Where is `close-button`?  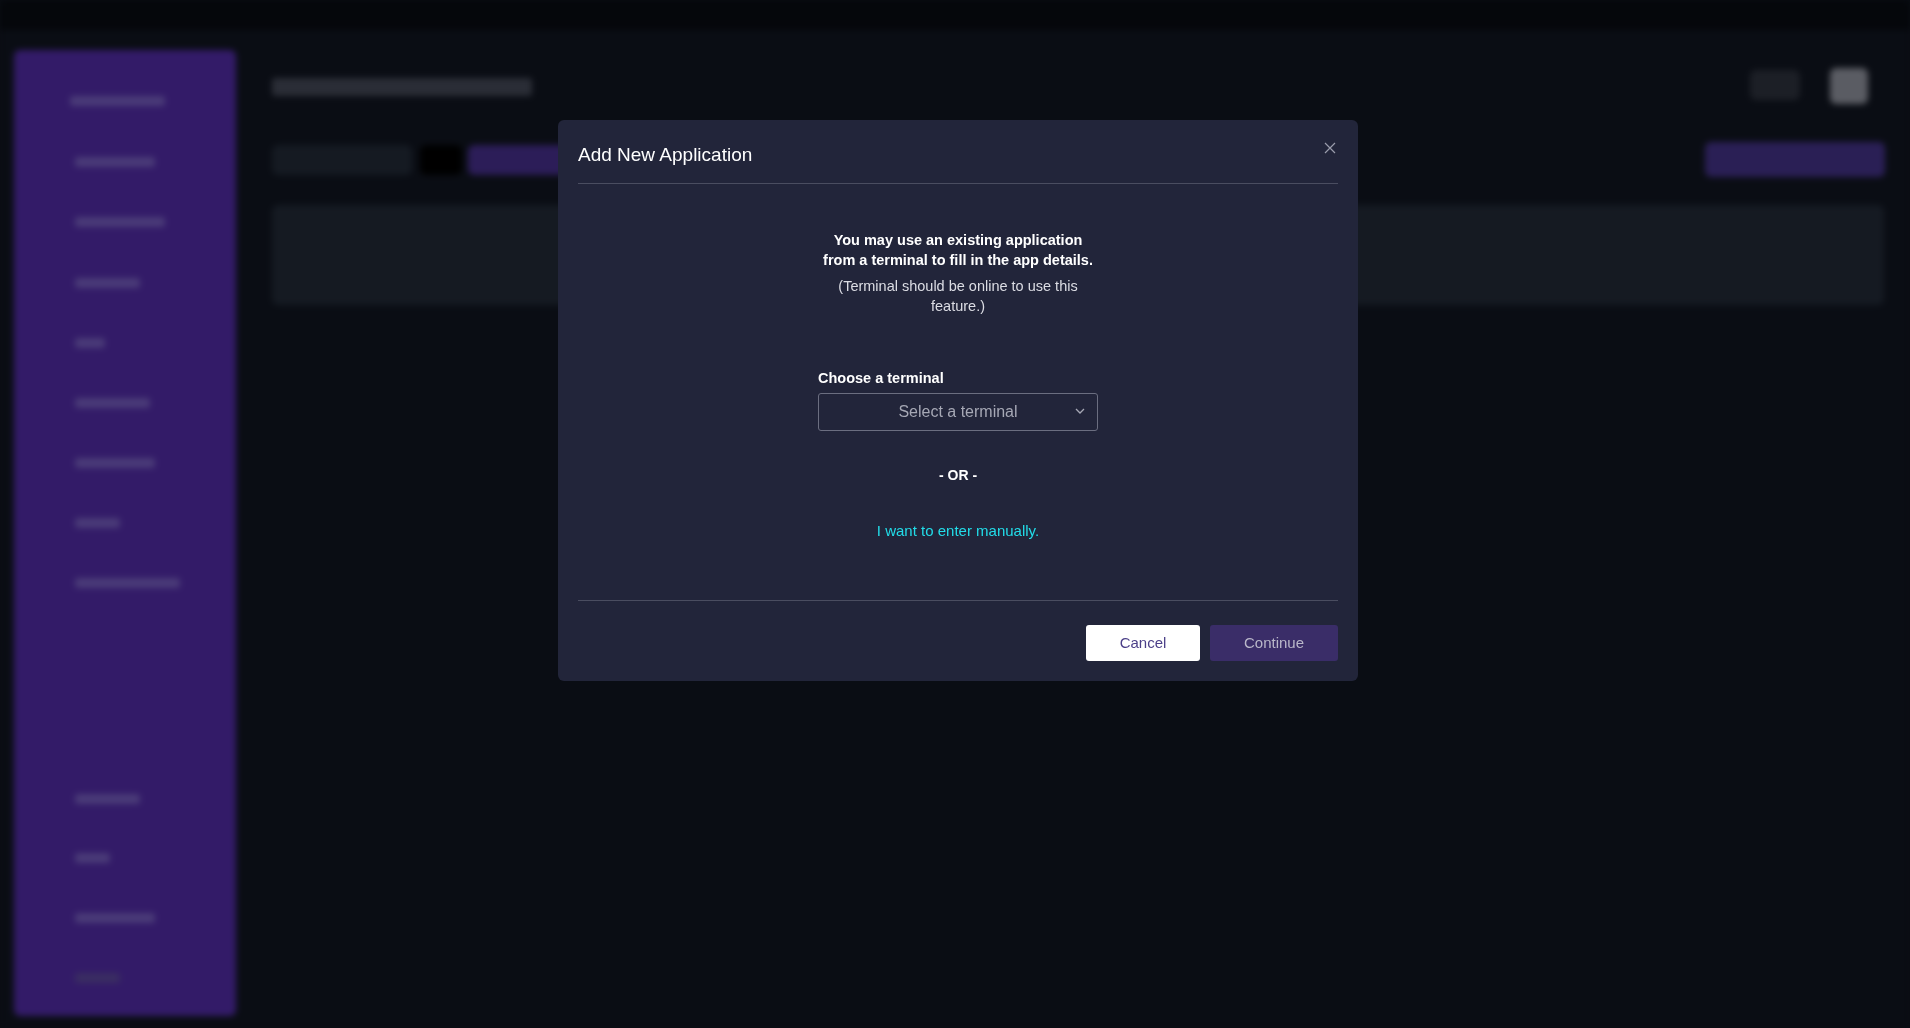 close-button is located at coordinates (1330, 148).